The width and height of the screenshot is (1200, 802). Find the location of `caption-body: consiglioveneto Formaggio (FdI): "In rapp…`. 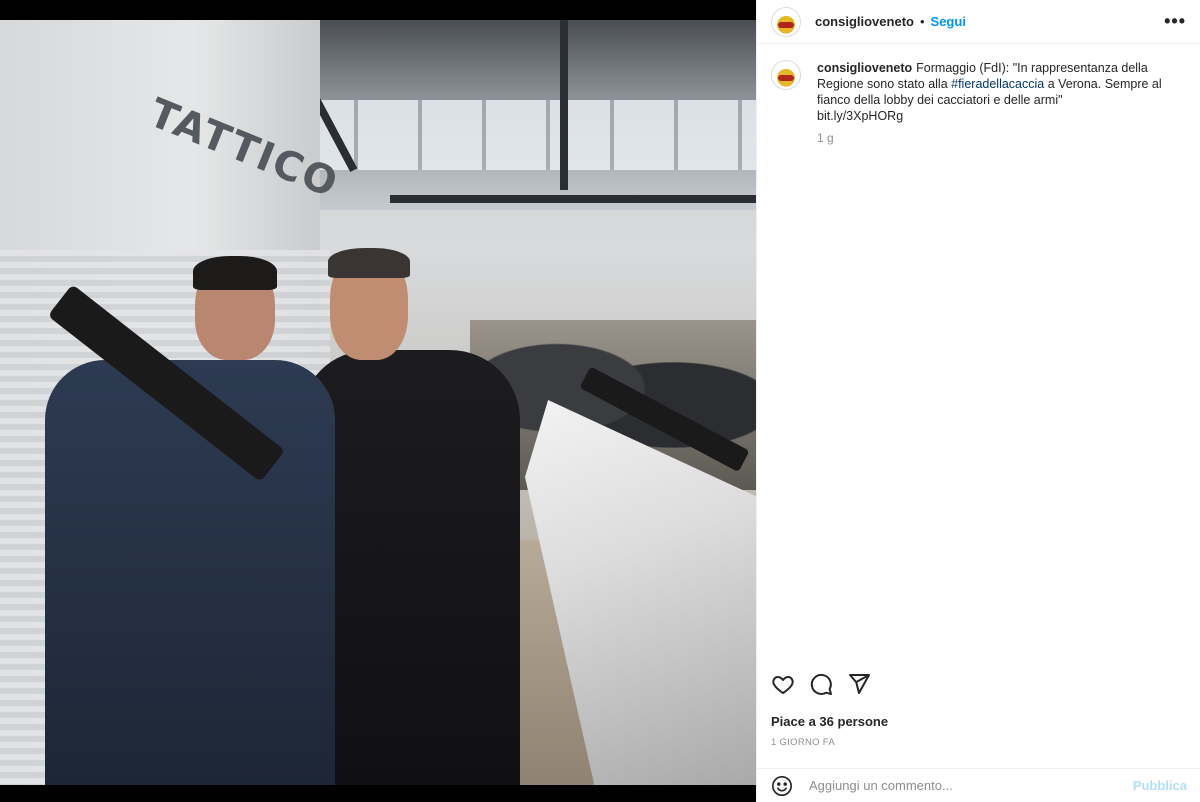

caption-body: consiglioveneto Formaggio (FdI): "In rapp… is located at coordinates (997, 103).